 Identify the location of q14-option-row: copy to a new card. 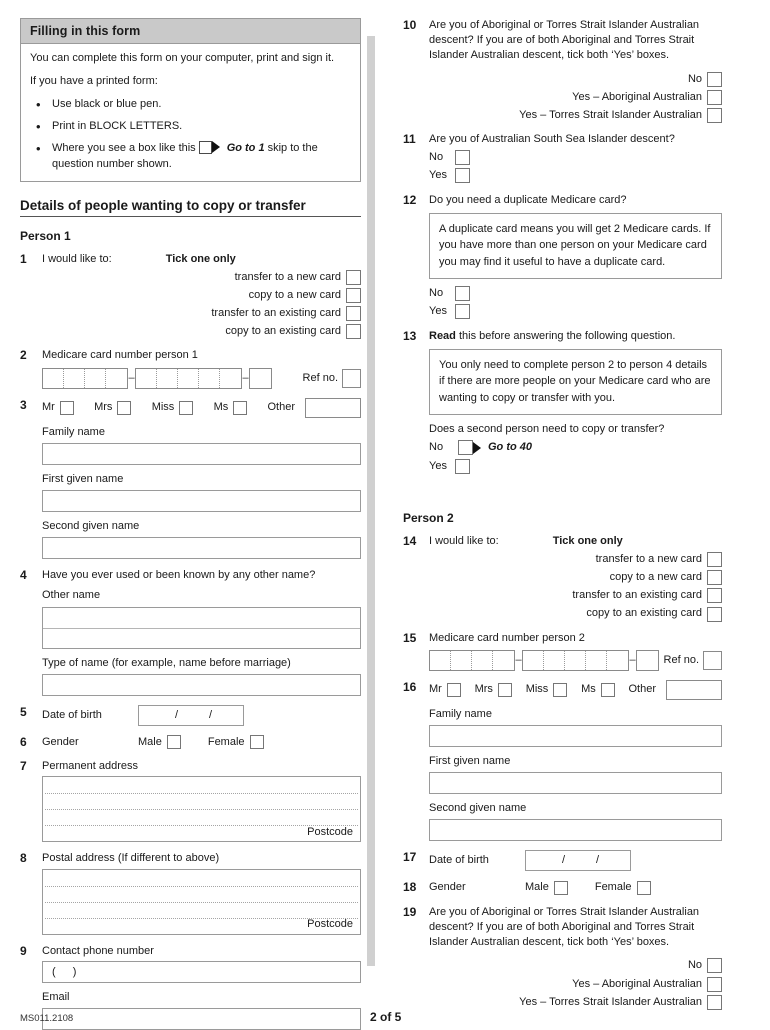
(575, 578).